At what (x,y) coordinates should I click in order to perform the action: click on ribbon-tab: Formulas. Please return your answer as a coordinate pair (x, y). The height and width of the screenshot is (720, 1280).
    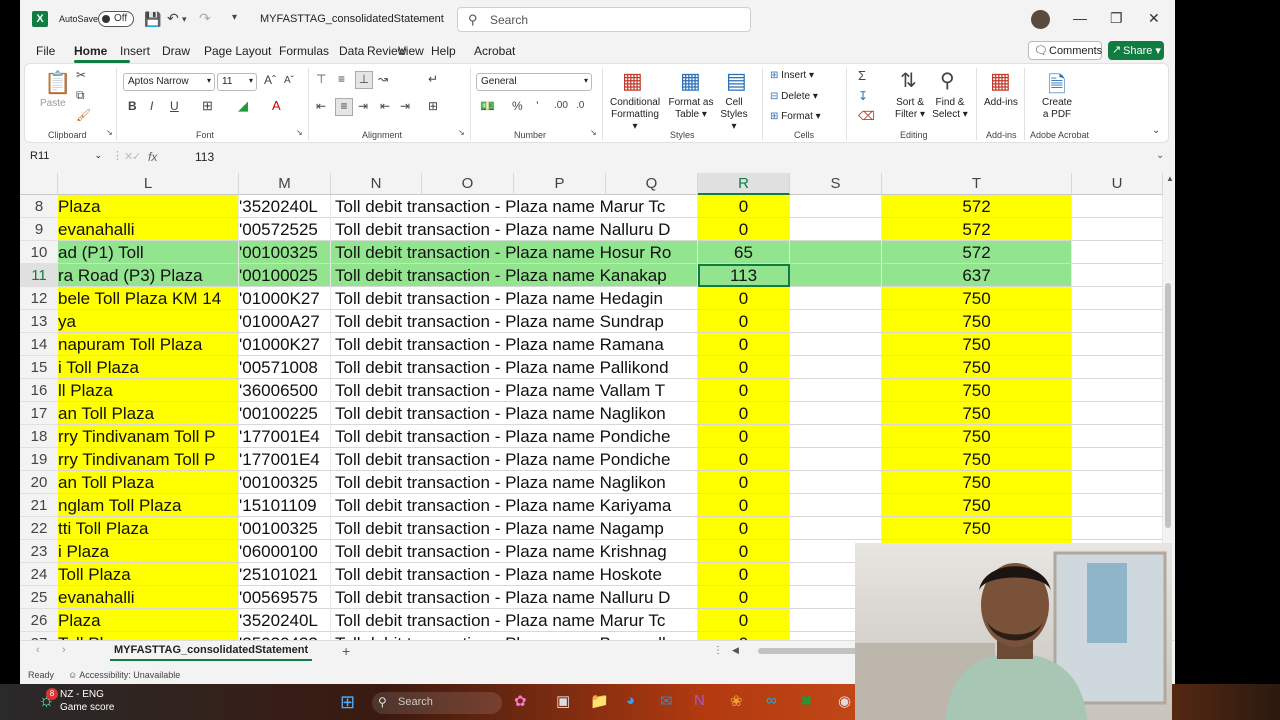
    Looking at the image, I should click on (304, 51).